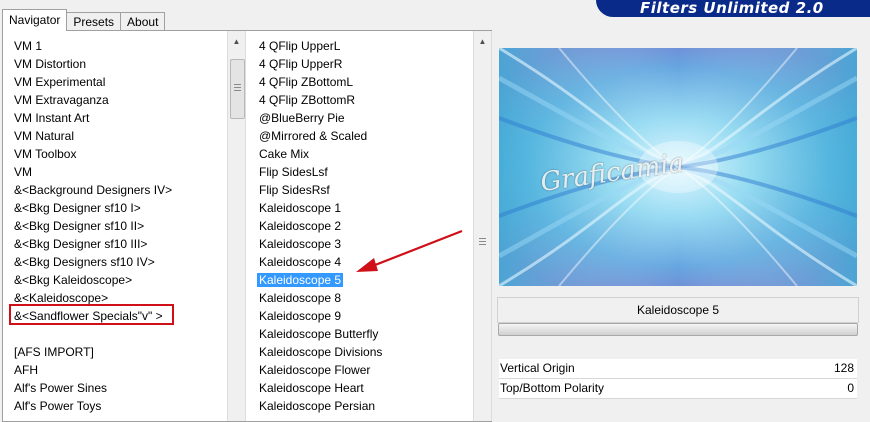 The image size is (870, 422). What do you see at coordinates (361, 100) in the screenshot?
I see `filter-item: 4 QFlip ZBottomR` at bounding box center [361, 100].